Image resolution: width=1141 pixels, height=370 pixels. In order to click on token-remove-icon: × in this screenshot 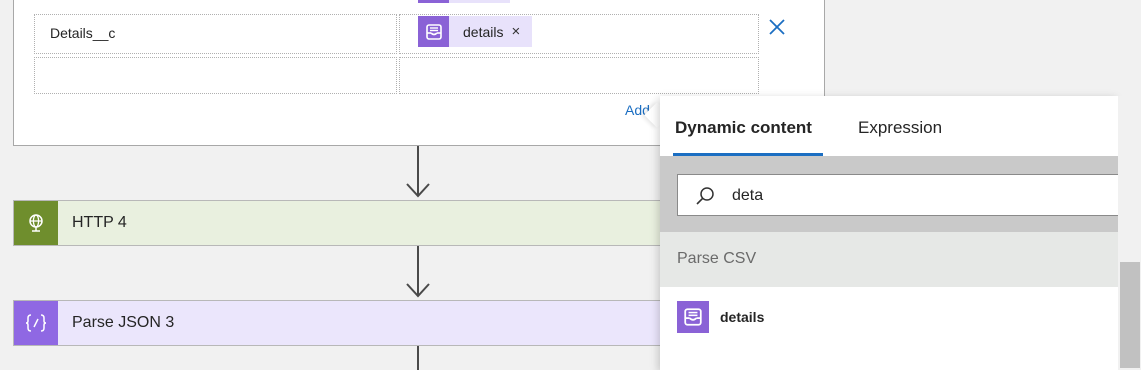, I will do `click(515, 31)`.